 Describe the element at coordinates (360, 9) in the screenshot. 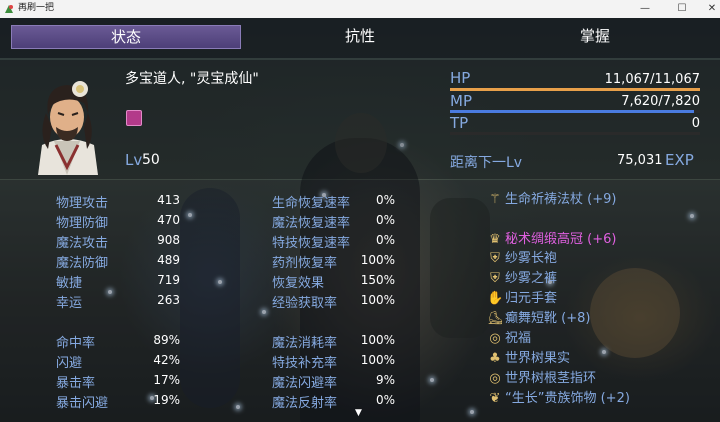

I see `window-titlebar: 再刷一把 — ☐ ✕` at that location.